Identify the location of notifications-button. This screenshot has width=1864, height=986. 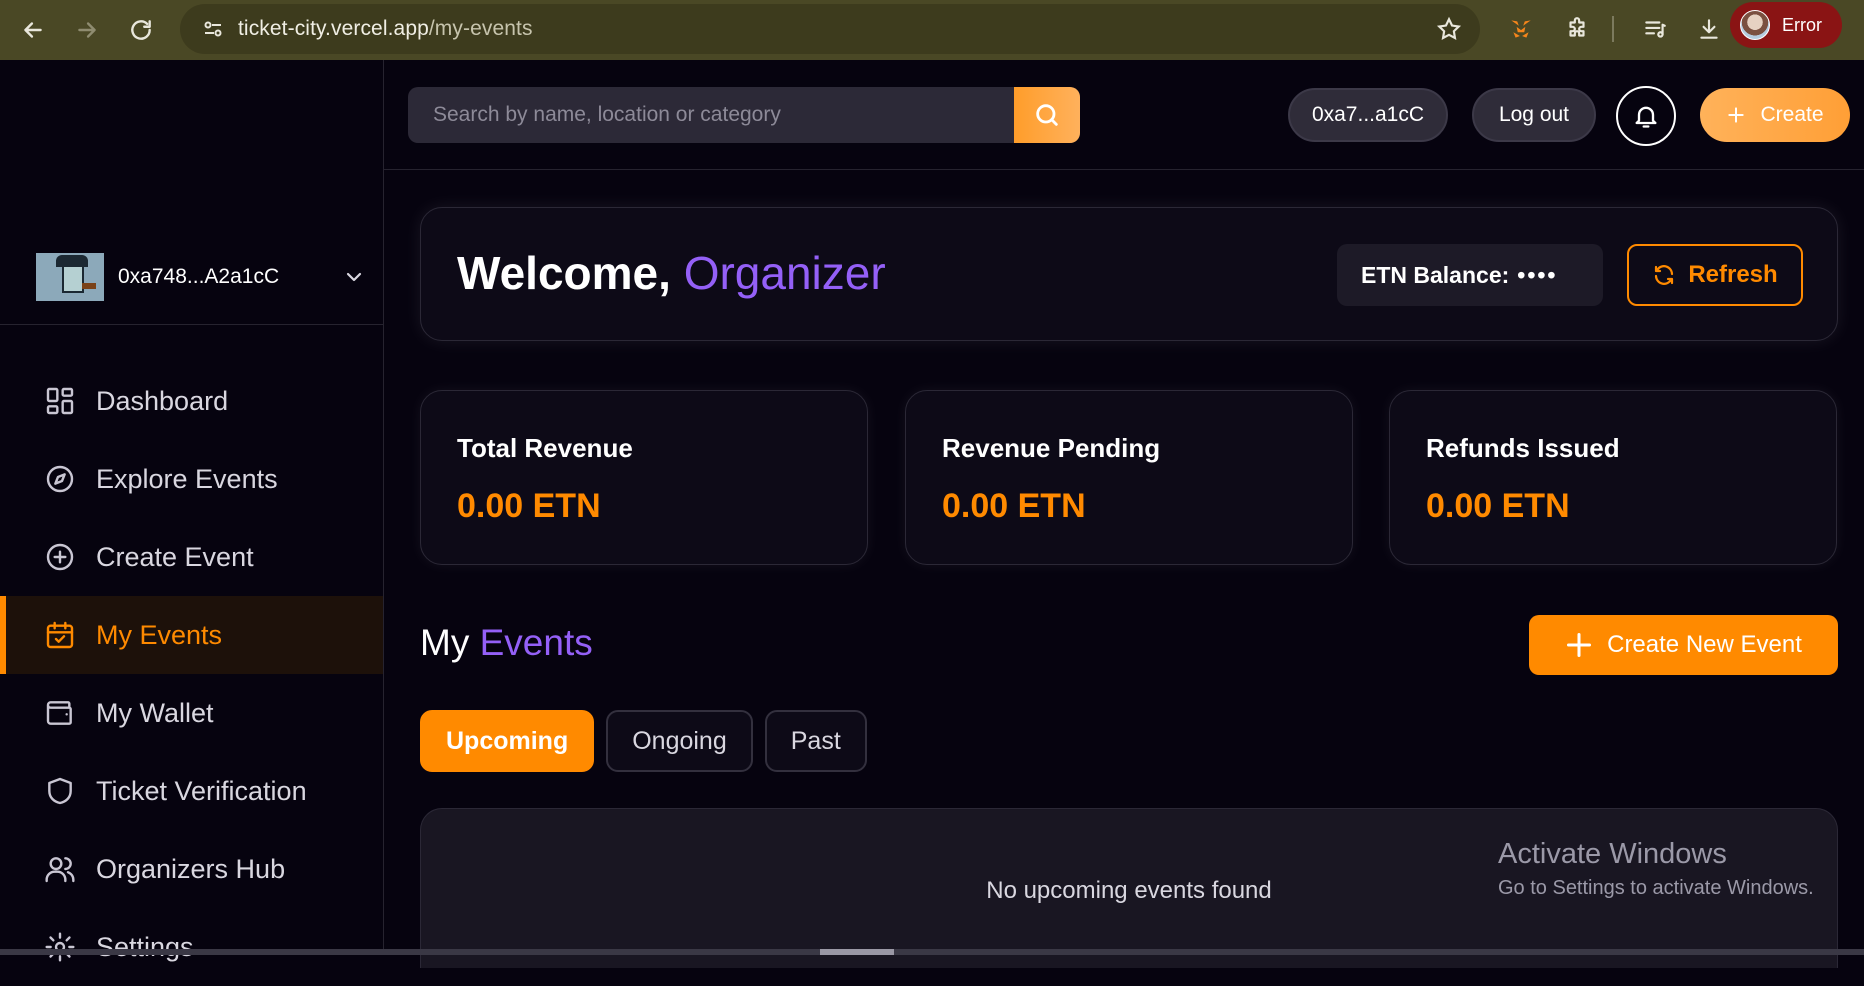
(1646, 116).